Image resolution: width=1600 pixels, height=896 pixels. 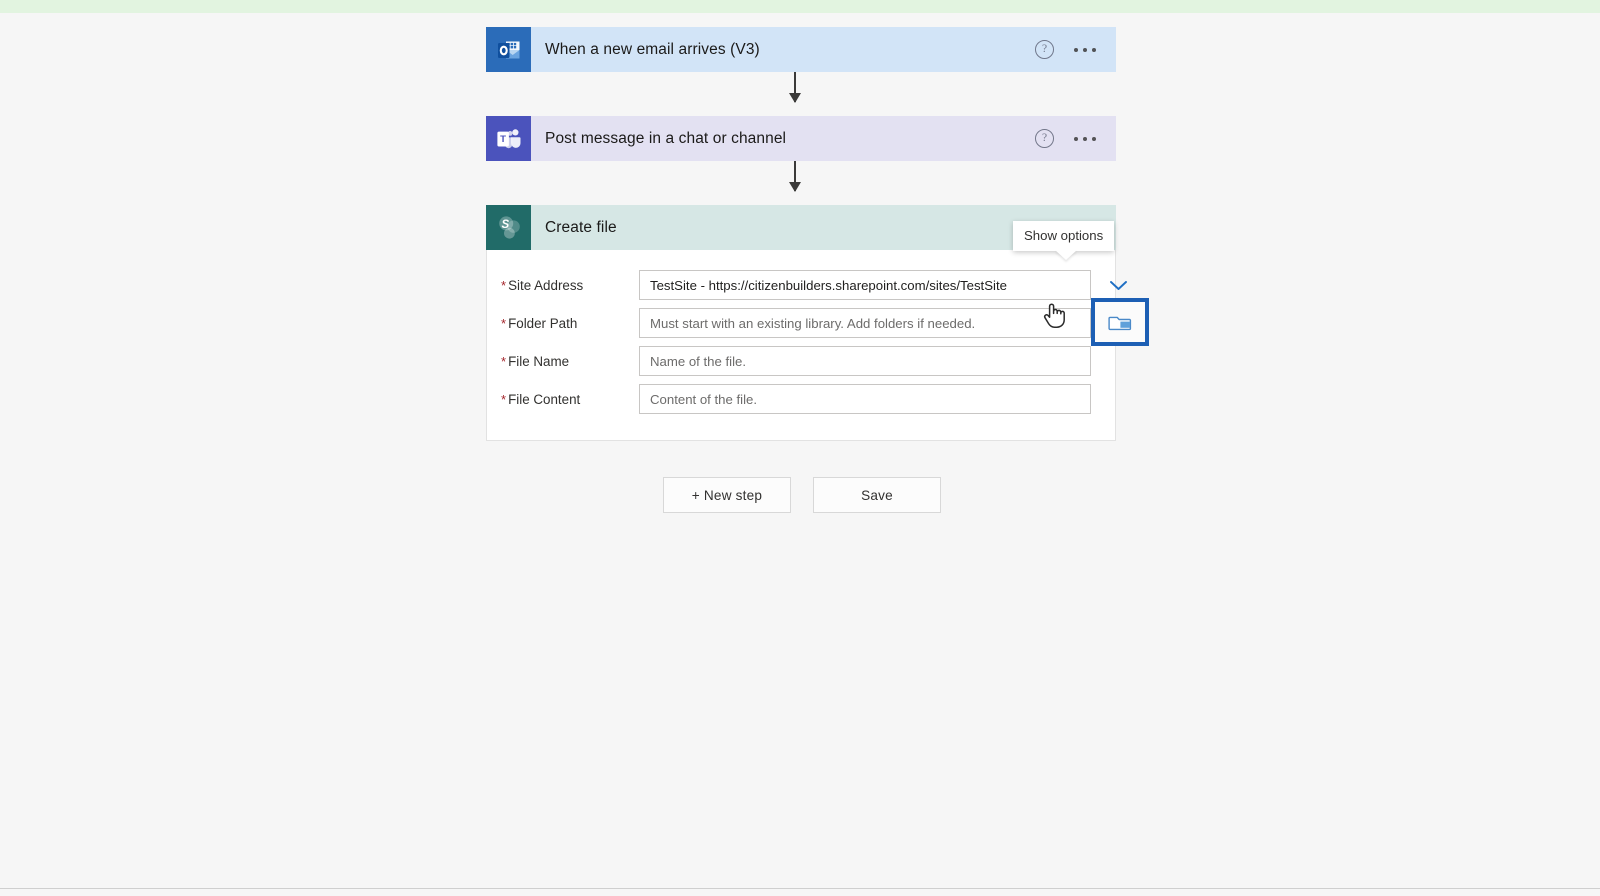 What do you see at coordinates (802, 495) in the screenshot?
I see `flow-footer-actions: + New step Save` at bounding box center [802, 495].